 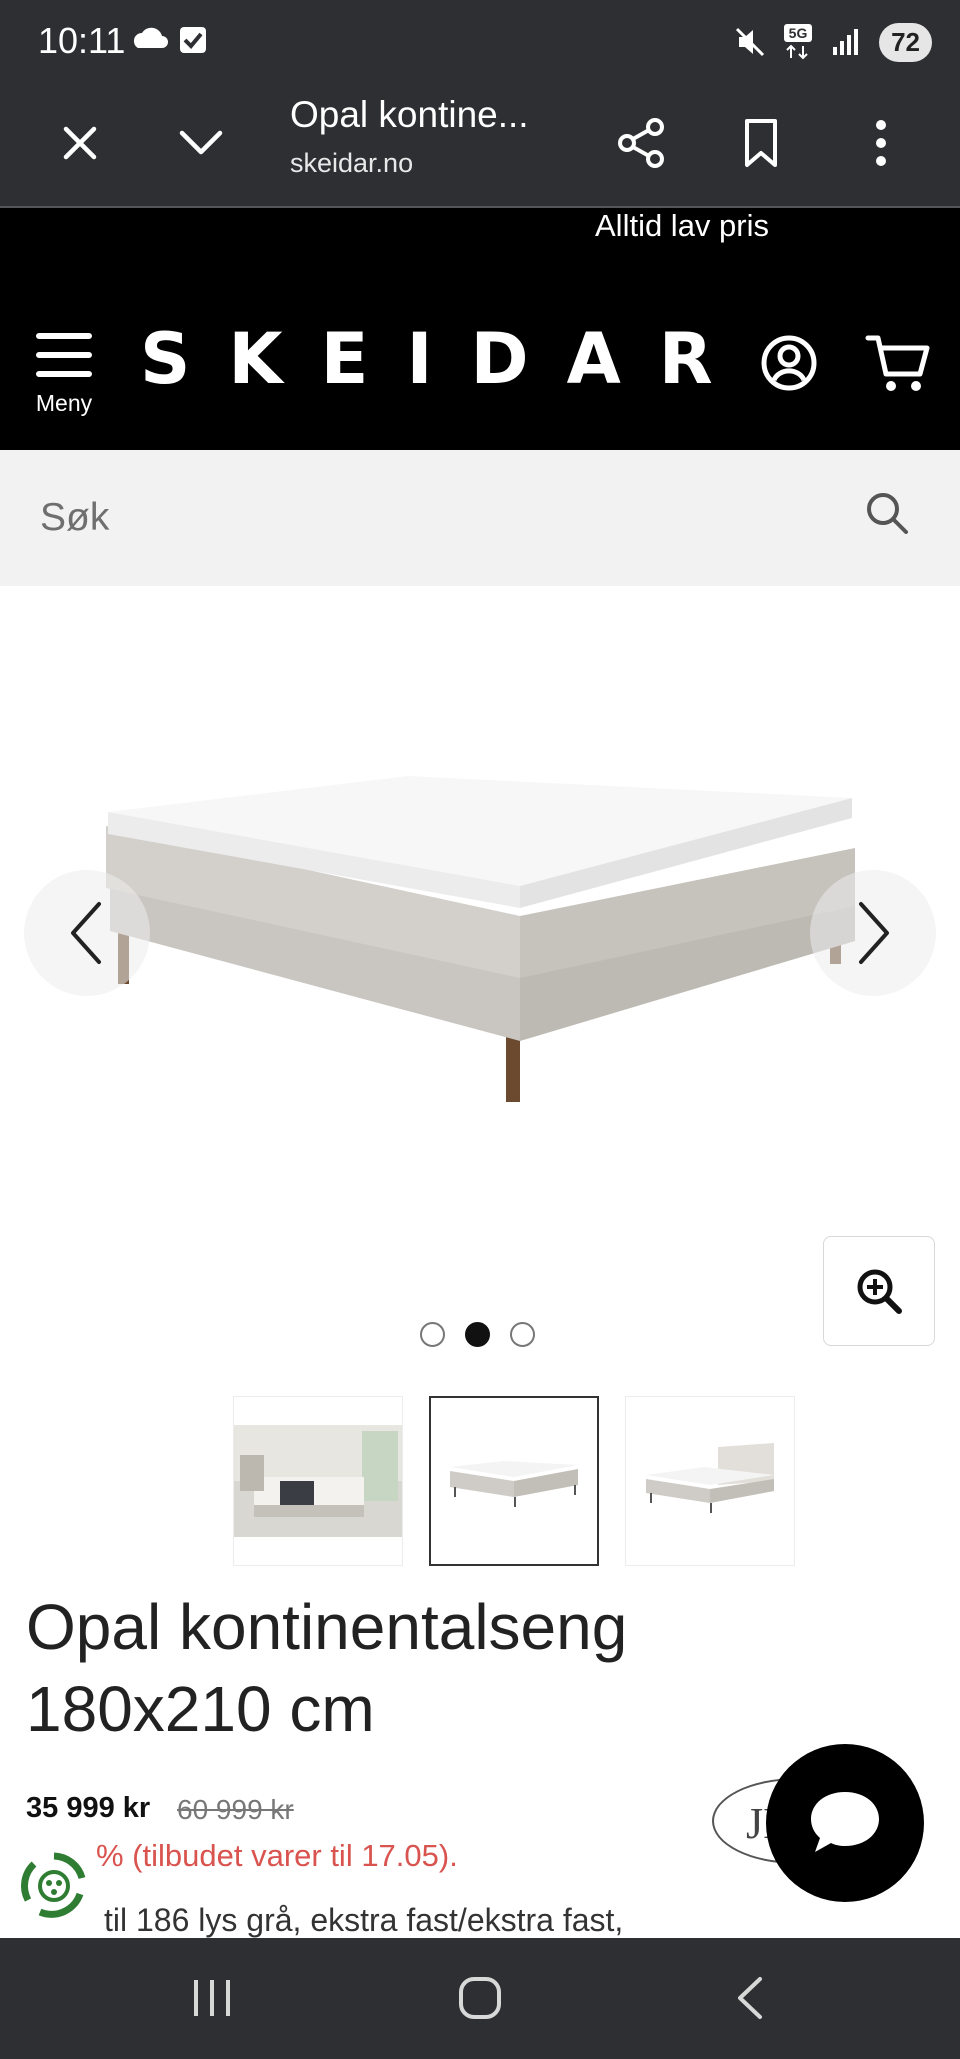 I want to click on close-tab-button, so click(x=80, y=143).